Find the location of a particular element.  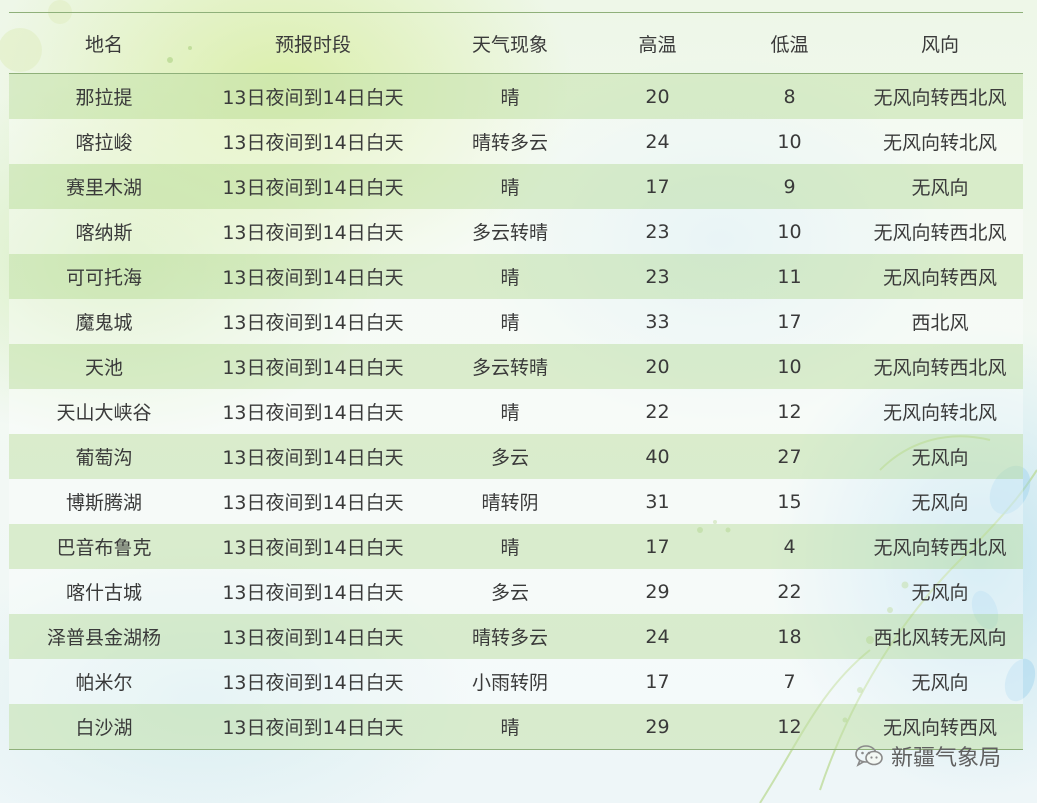

table-row: 巴音布鲁克 13日夜间到14日白天 晴 17 4 无风向转西北风 is located at coordinates (516, 546).